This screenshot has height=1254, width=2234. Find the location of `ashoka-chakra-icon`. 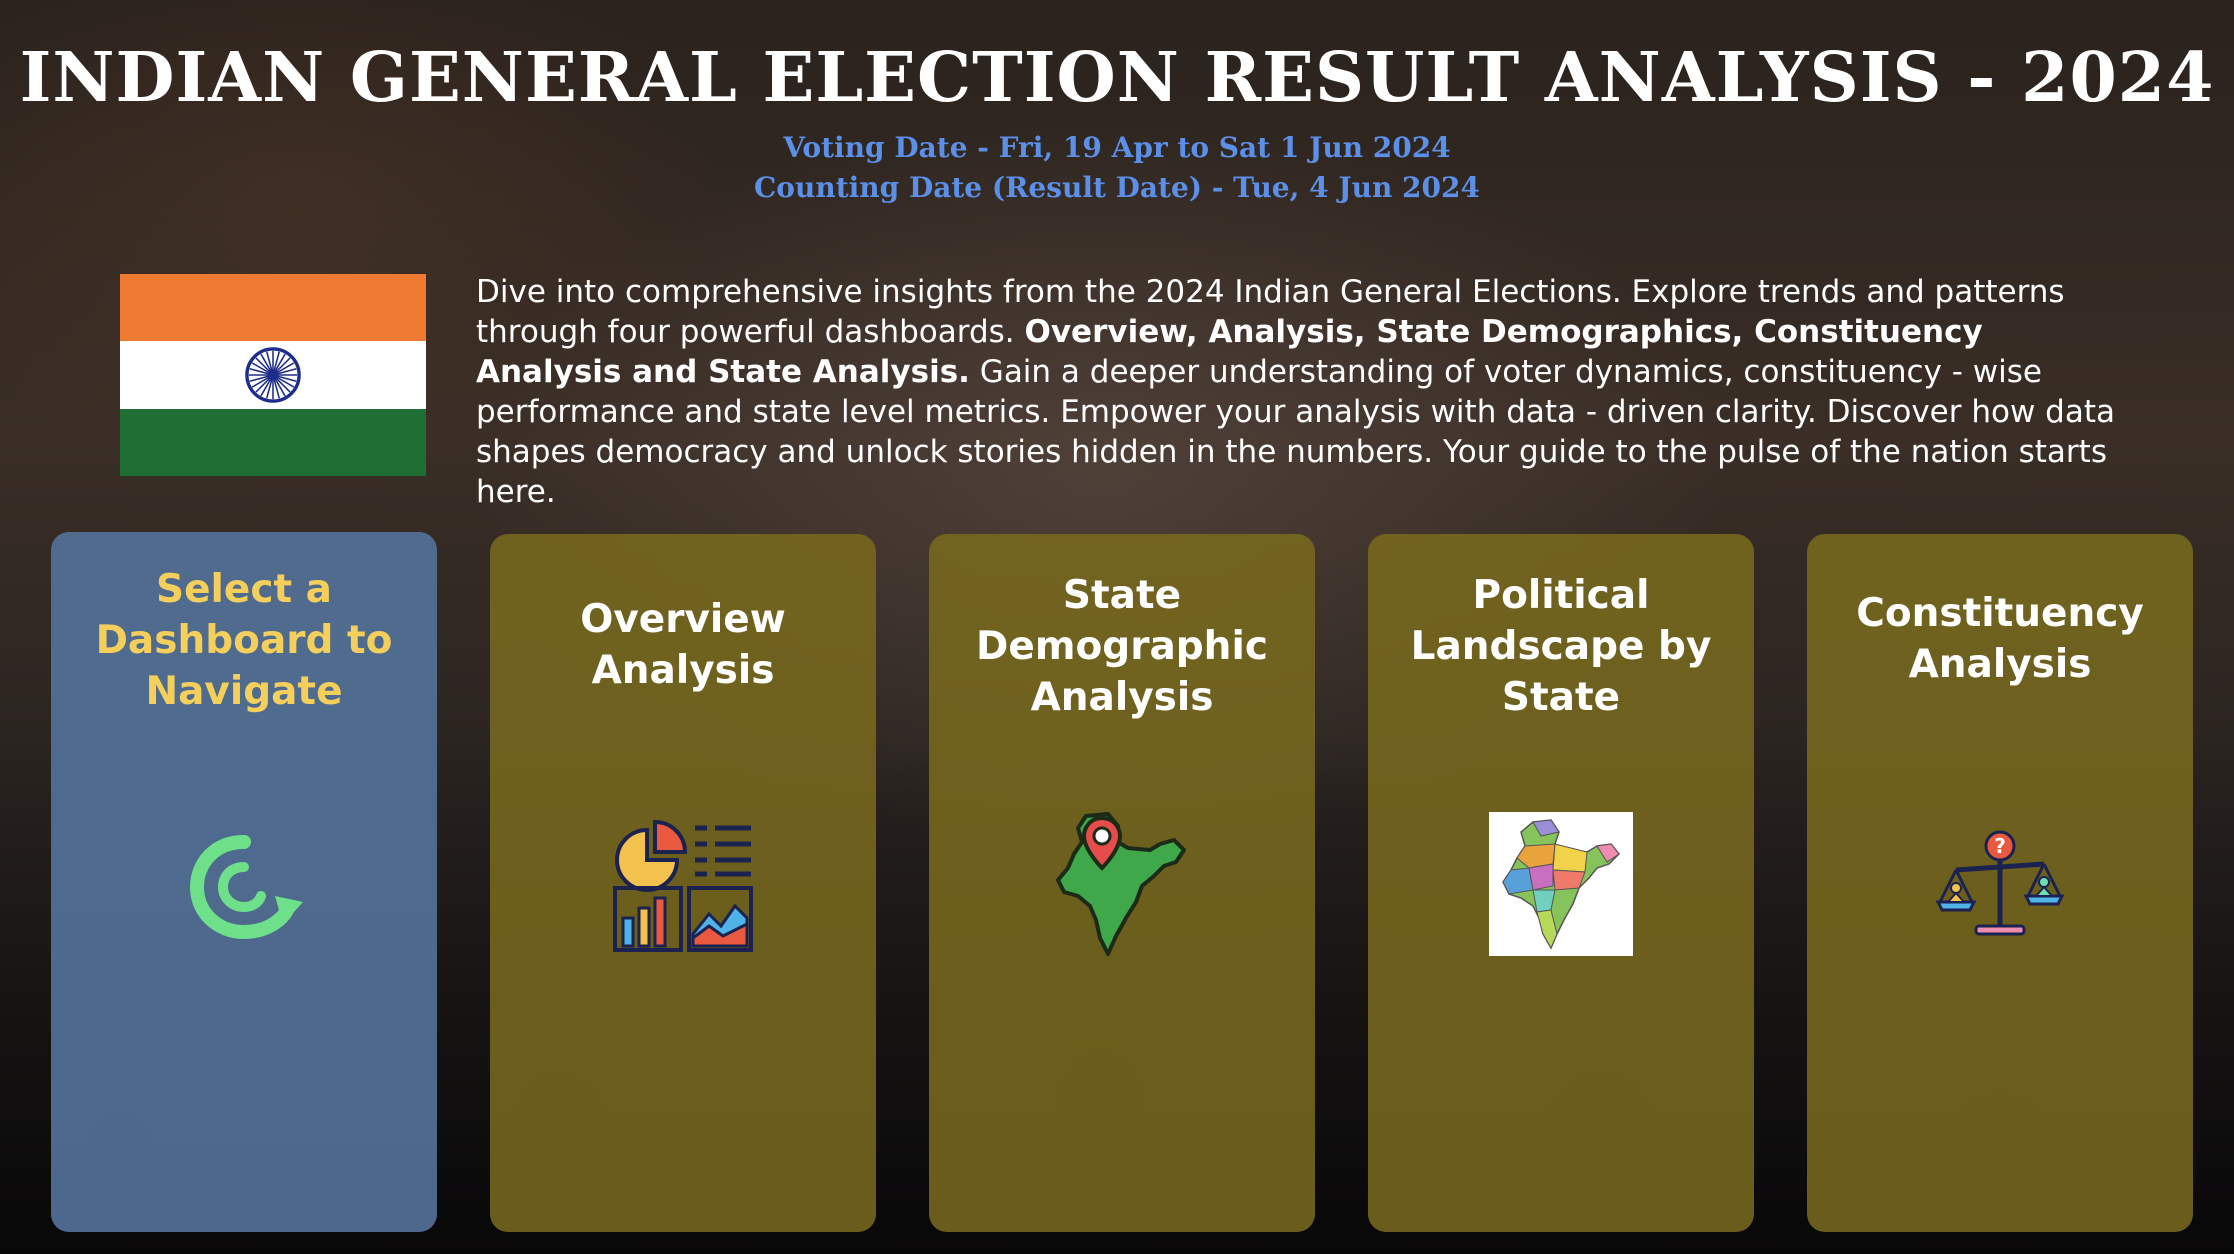

ashoka-chakra-icon is located at coordinates (273, 375).